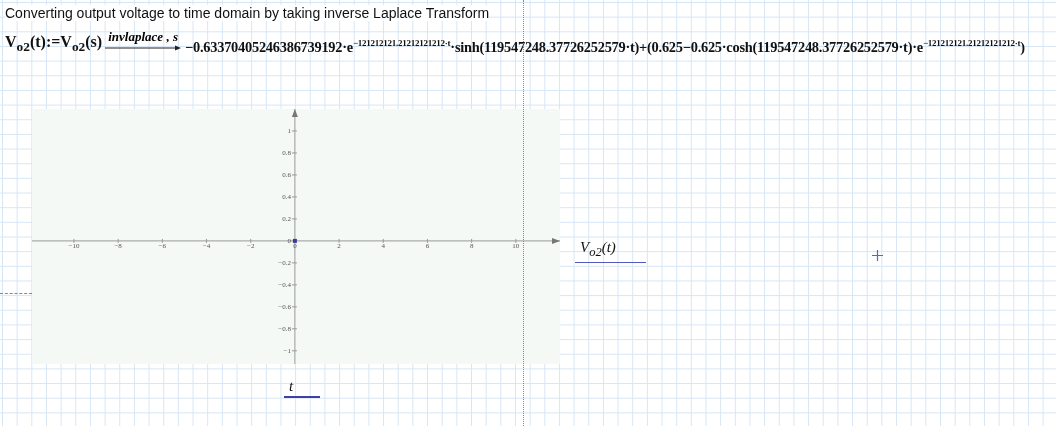 This screenshot has width=1056, height=426. I want to click on operator-keyword: invlaplace , s, so click(143, 37).